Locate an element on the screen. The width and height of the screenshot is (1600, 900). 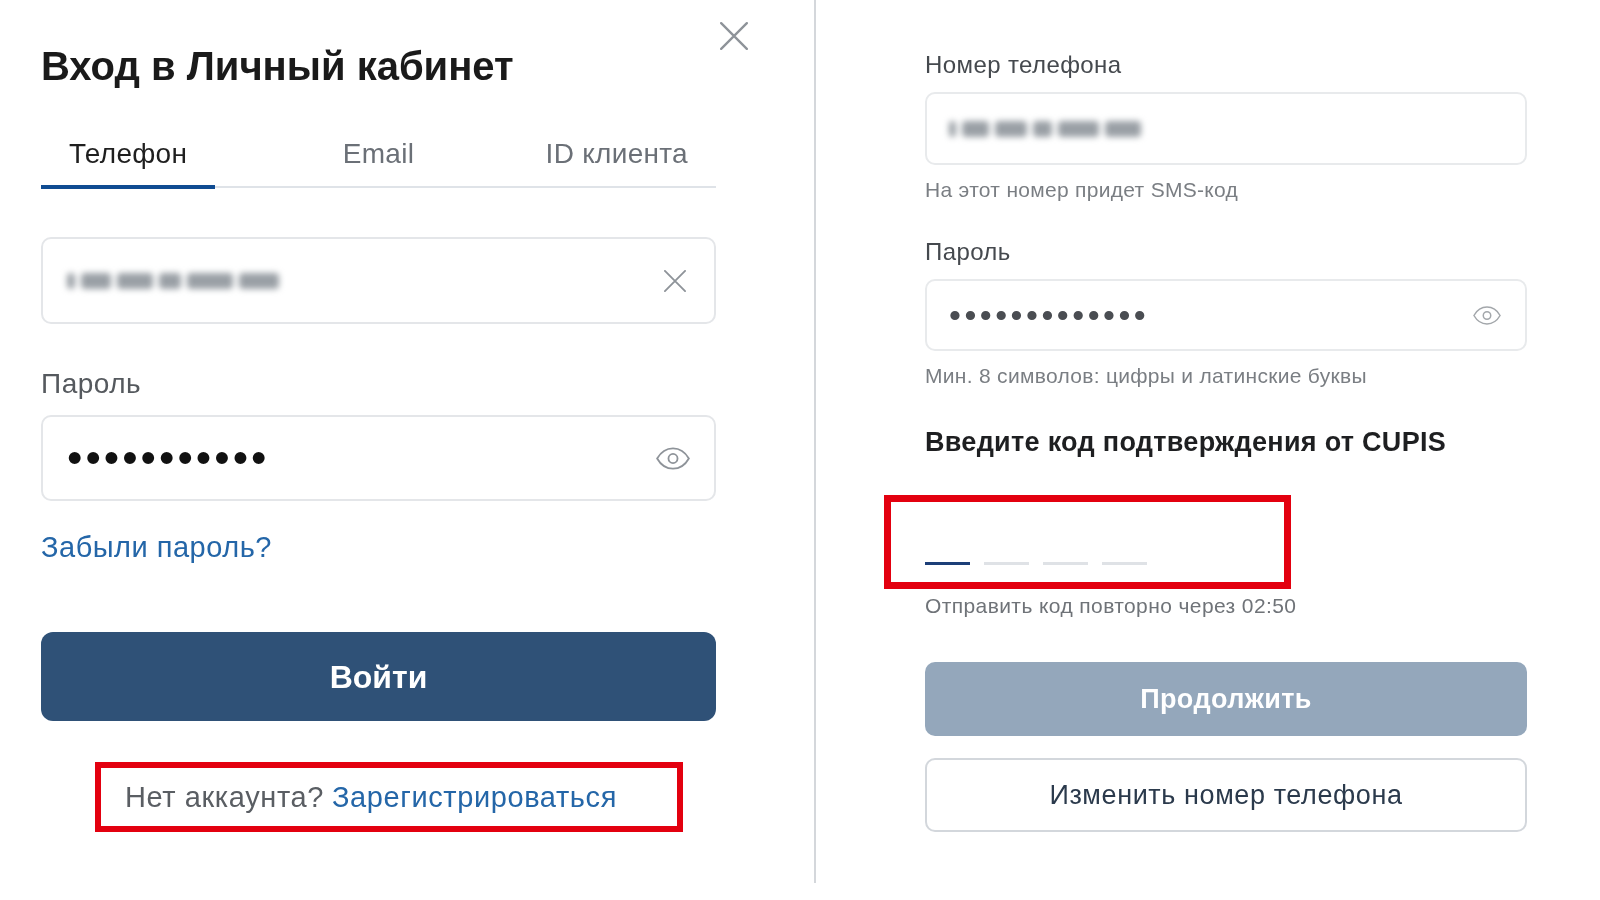
tab: Телефон is located at coordinates (128, 163).